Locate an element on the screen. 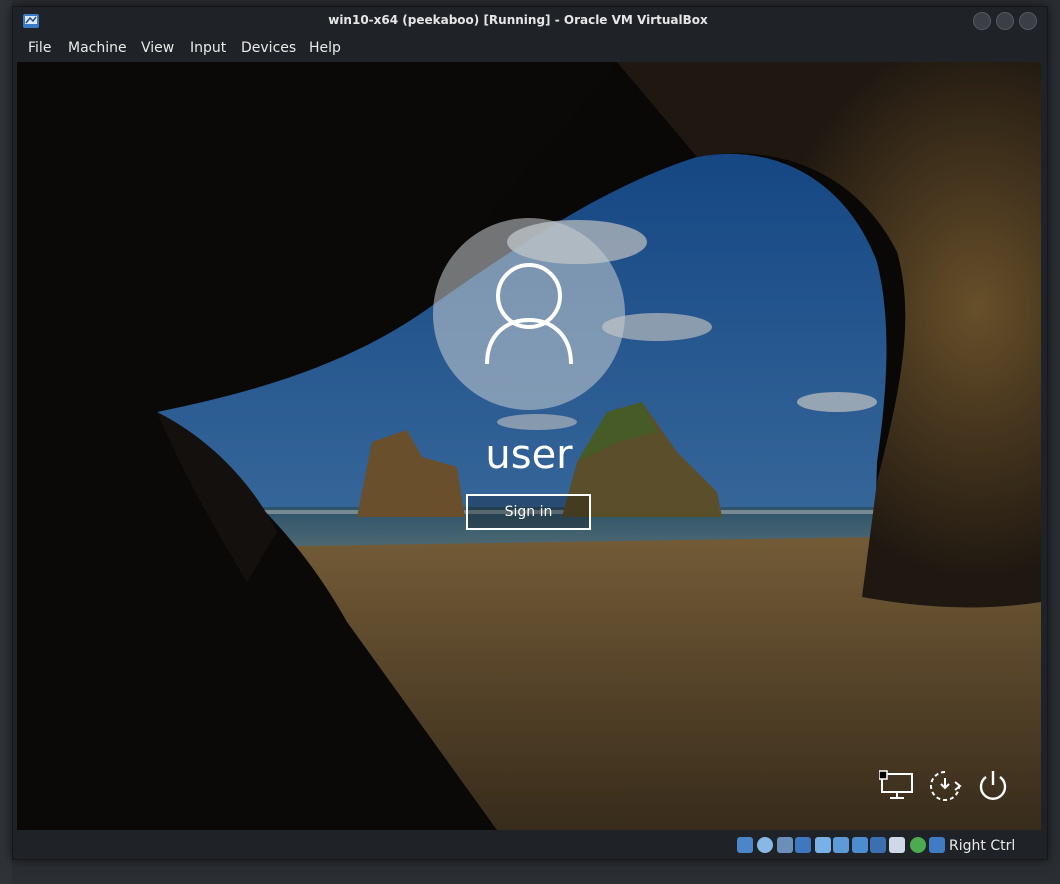  power-icon is located at coordinates (993, 786).